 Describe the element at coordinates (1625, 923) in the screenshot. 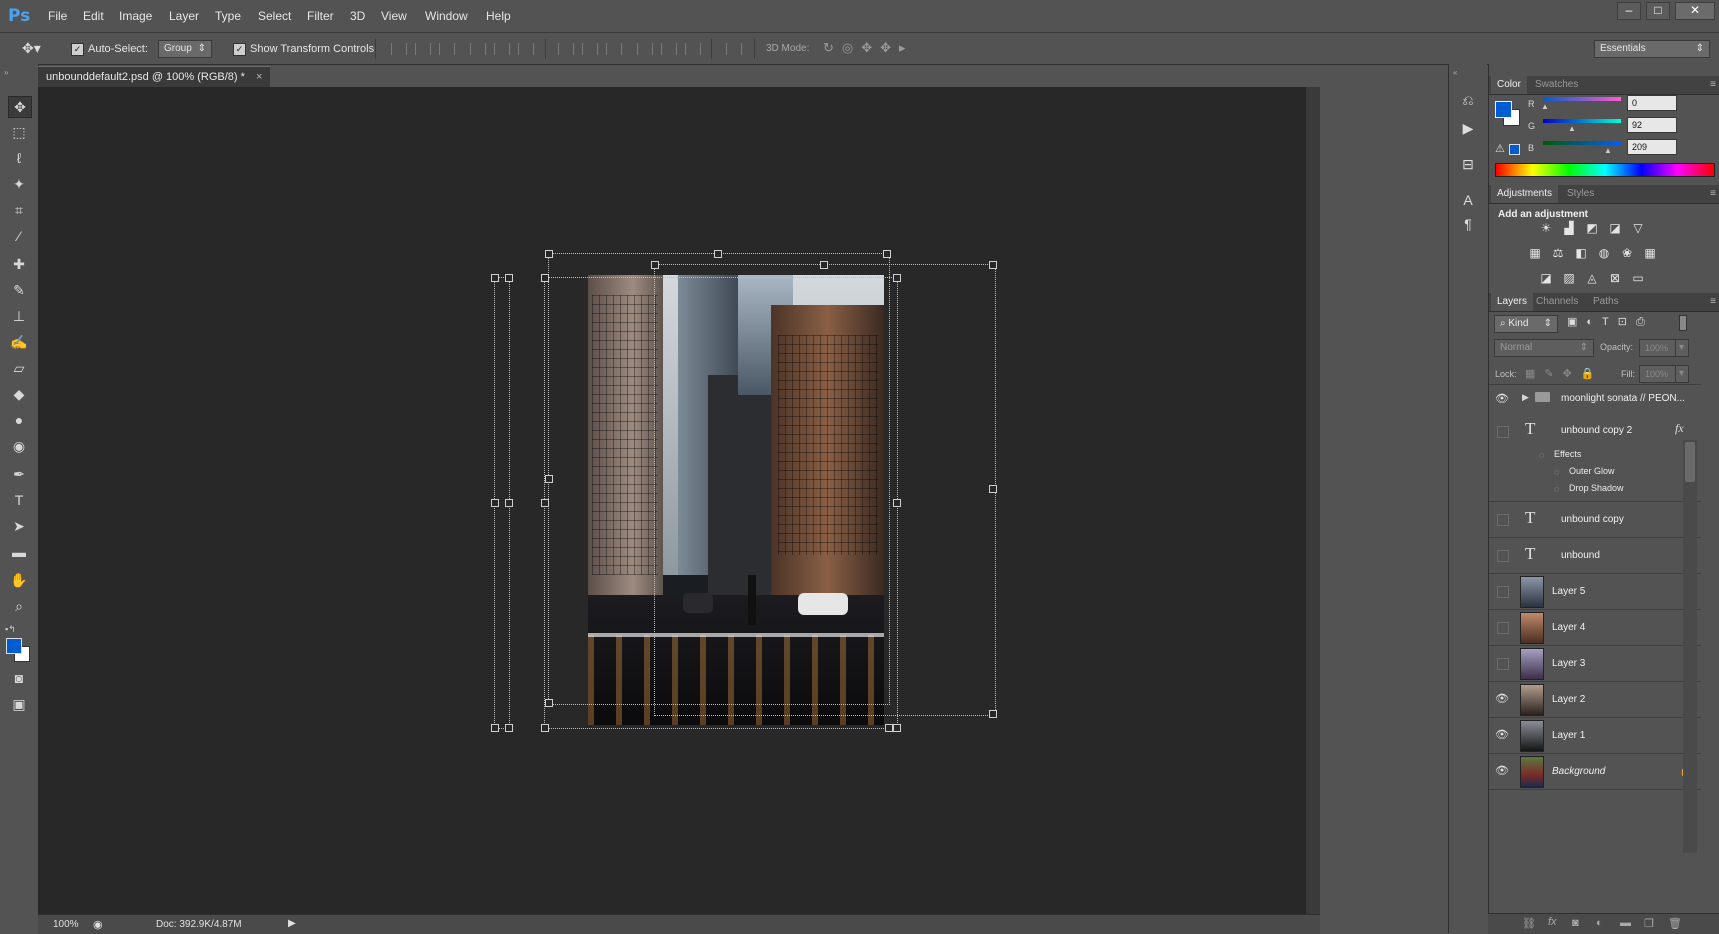

I see `new-group-icon: ▬` at that location.